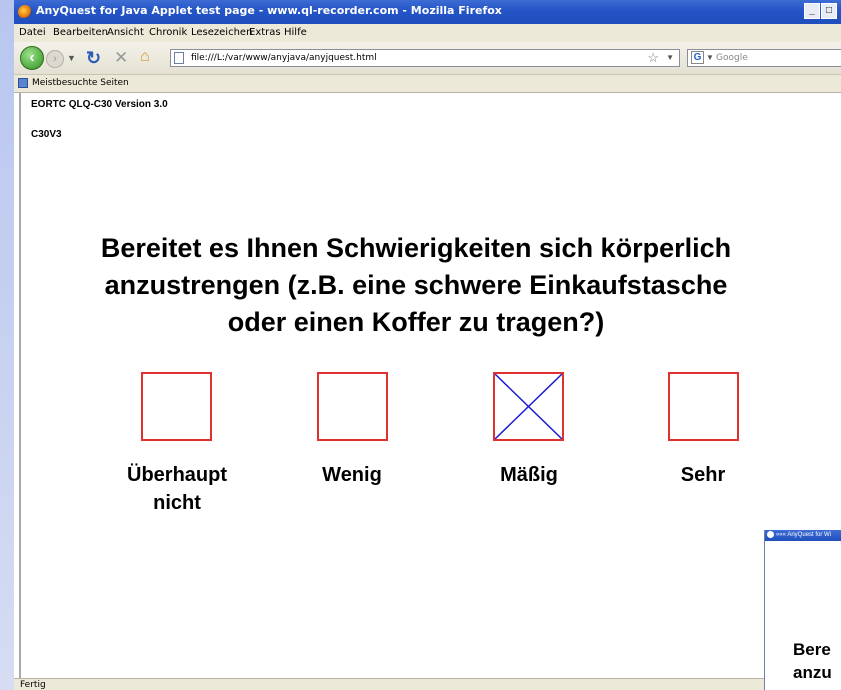 The image size is (841, 690). Describe the element at coordinates (168, 32) in the screenshot. I see `menu-chronik: Chronik` at that location.